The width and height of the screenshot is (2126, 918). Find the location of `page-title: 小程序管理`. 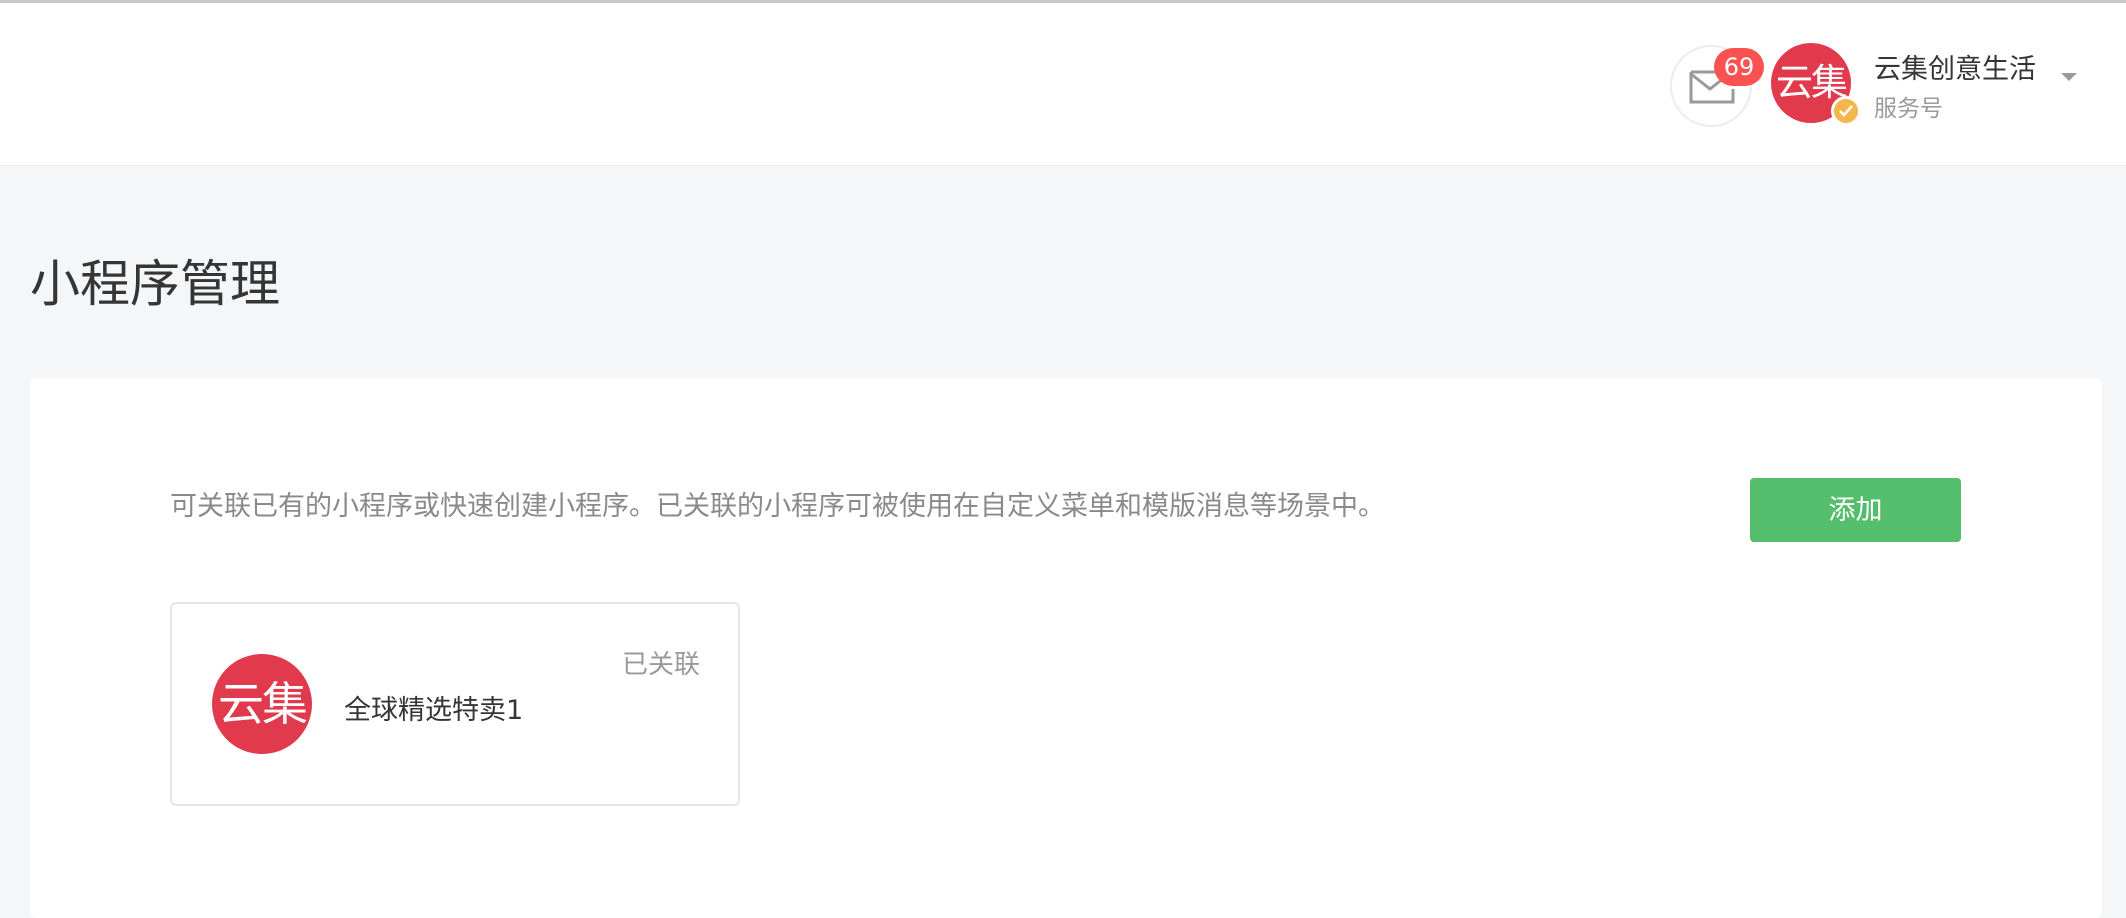

page-title: 小程序管理 is located at coordinates (155, 284).